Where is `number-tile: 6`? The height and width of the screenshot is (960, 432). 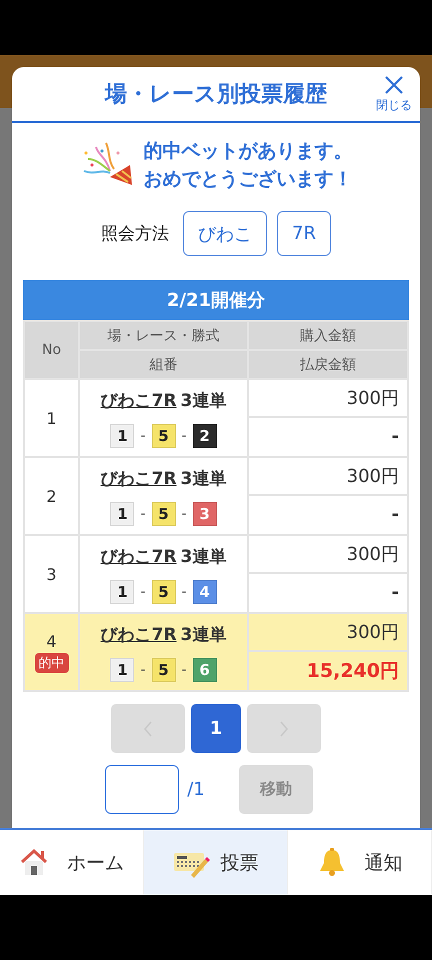
number-tile: 6 is located at coordinates (204, 670).